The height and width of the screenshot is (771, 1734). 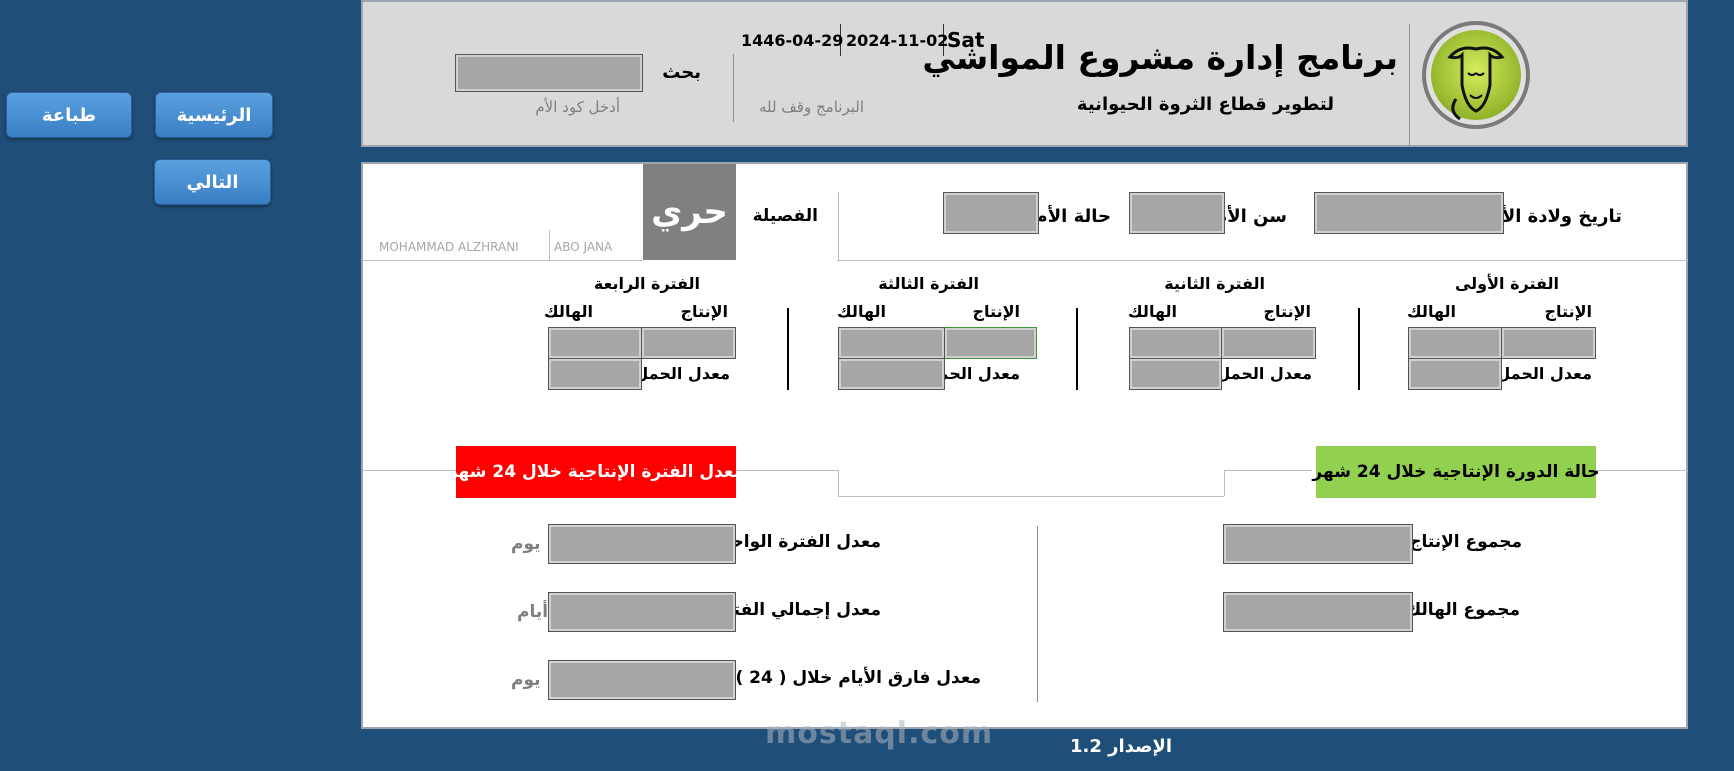 What do you see at coordinates (1250, 216) in the screenshot?
I see `mother-age-label: سن الأم` at bounding box center [1250, 216].